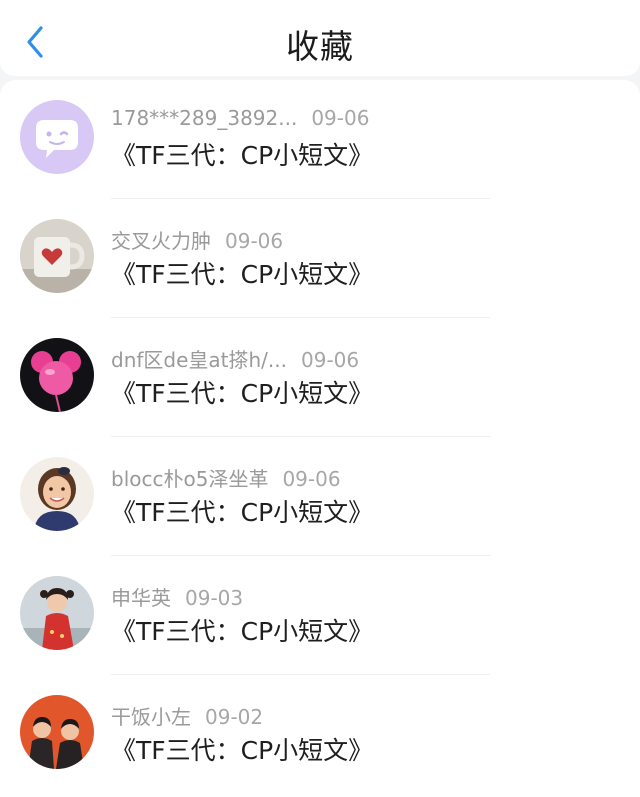  What do you see at coordinates (141, 598) in the screenshot?
I see `username: 申华英` at bounding box center [141, 598].